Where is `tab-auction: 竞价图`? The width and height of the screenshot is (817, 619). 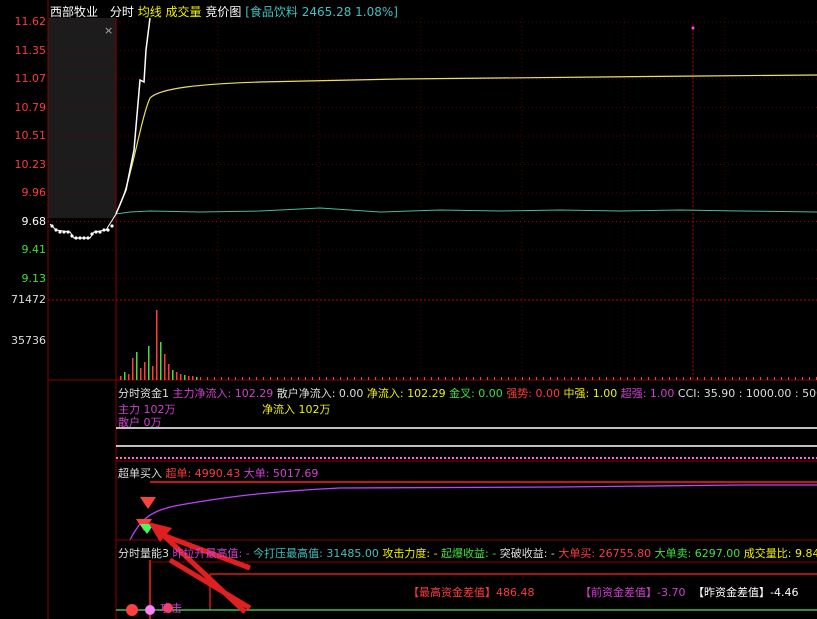 tab-auction: 竞价图 is located at coordinates (223, 12).